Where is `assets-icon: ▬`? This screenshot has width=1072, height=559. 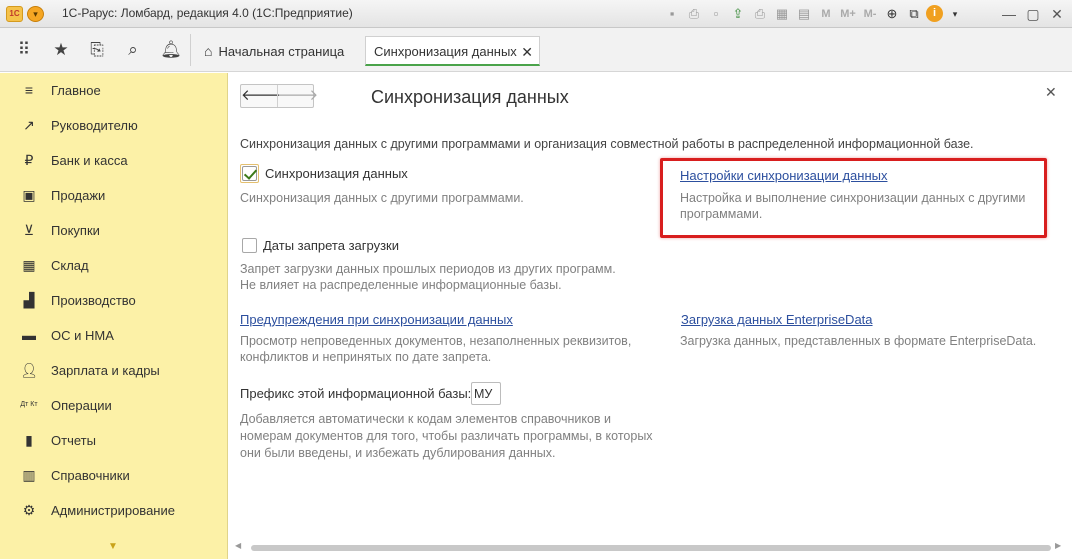 assets-icon: ▬ is located at coordinates (29, 335).